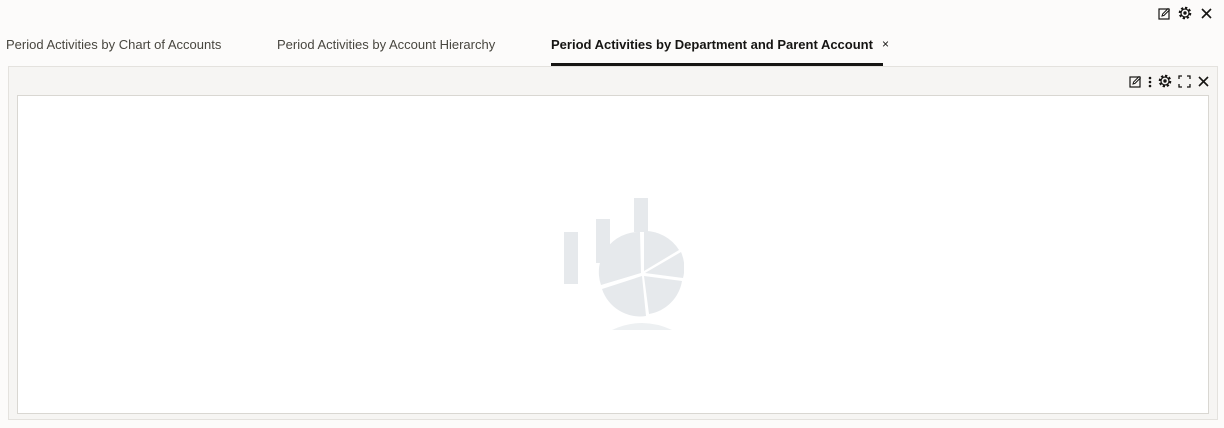 The height and width of the screenshot is (428, 1224). What do you see at coordinates (1184, 81) in the screenshot?
I see `fullscreen-icon` at bounding box center [1184, 81].